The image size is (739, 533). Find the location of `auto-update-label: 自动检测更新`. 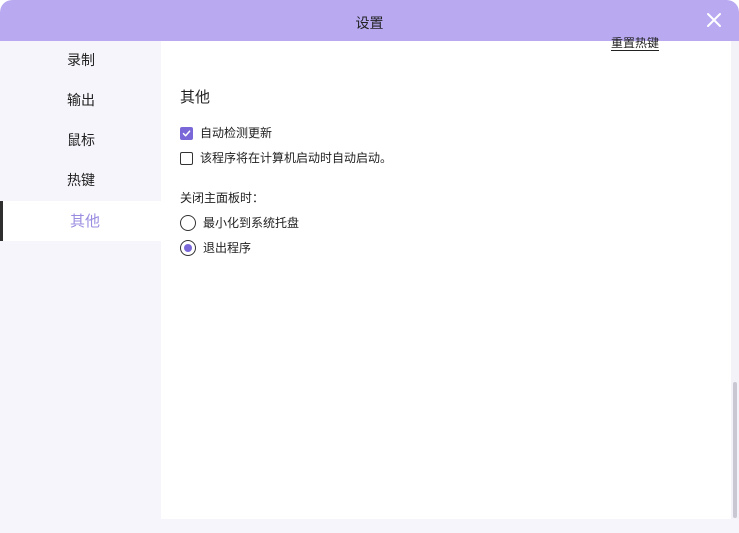

auto-update-label: 自动检测更新 is located at coordinates (236, 133).